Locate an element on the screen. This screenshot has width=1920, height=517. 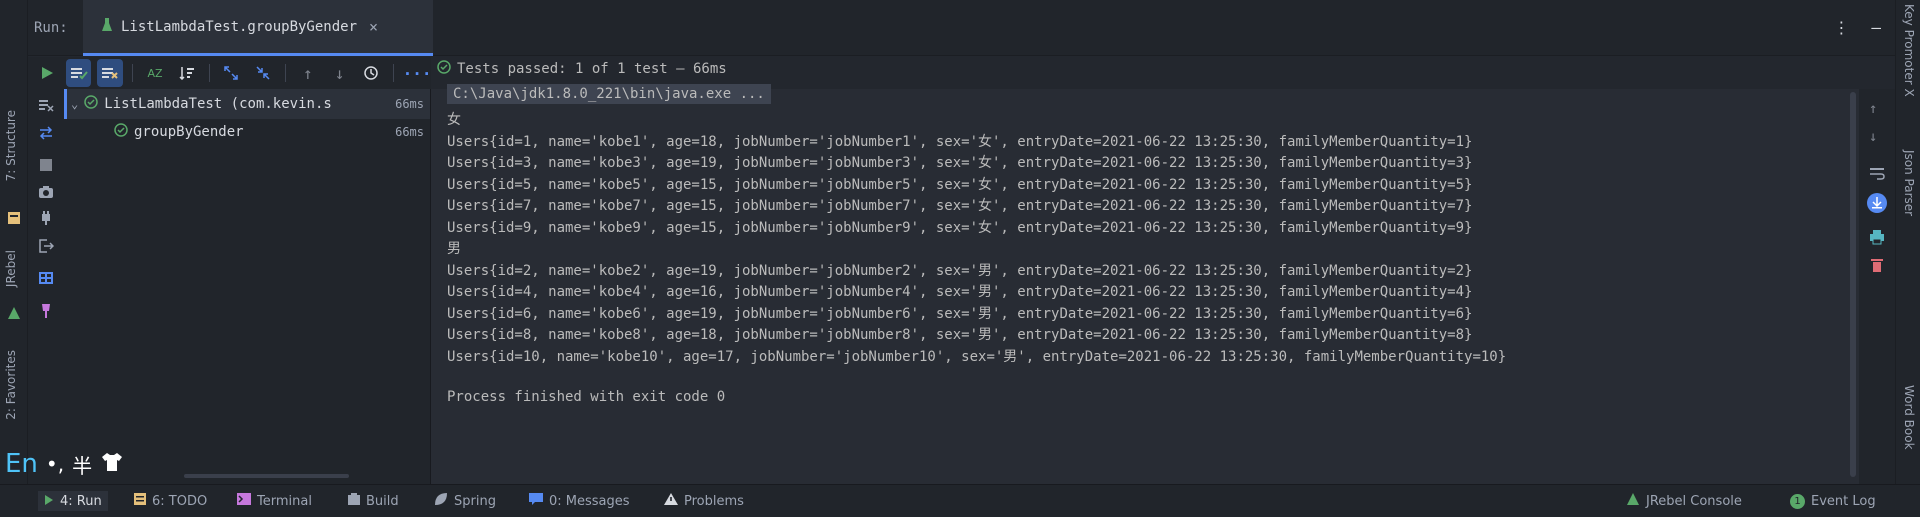
skin-shirt-icon is located at coordinates (112, 464).